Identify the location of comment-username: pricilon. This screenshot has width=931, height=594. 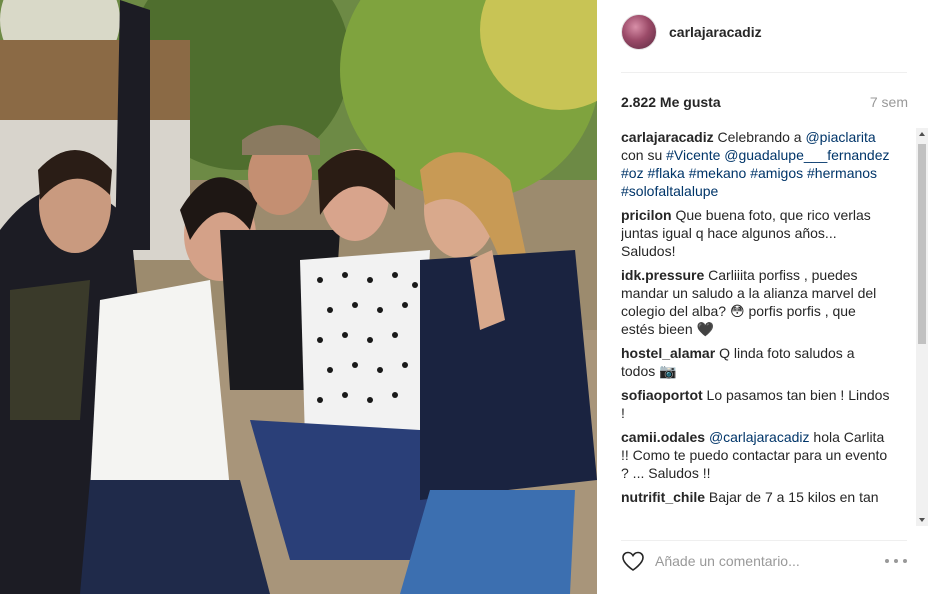
(646, 215).